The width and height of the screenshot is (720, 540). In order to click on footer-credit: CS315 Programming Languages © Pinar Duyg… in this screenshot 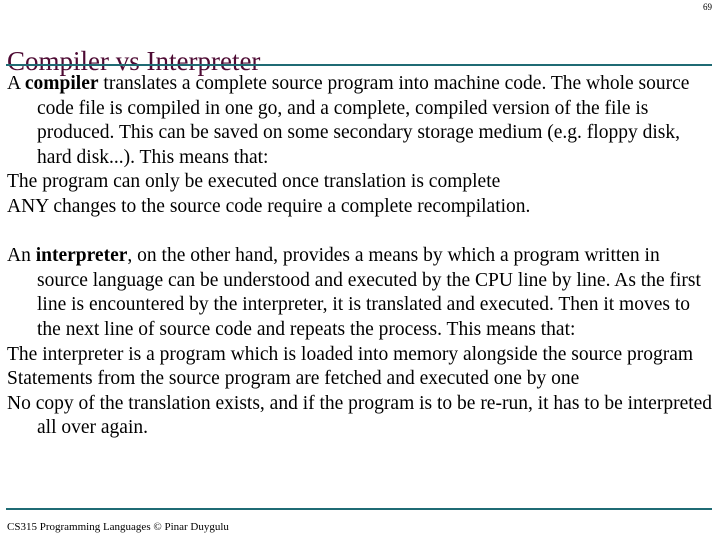, I will do `click(118, 527)`.